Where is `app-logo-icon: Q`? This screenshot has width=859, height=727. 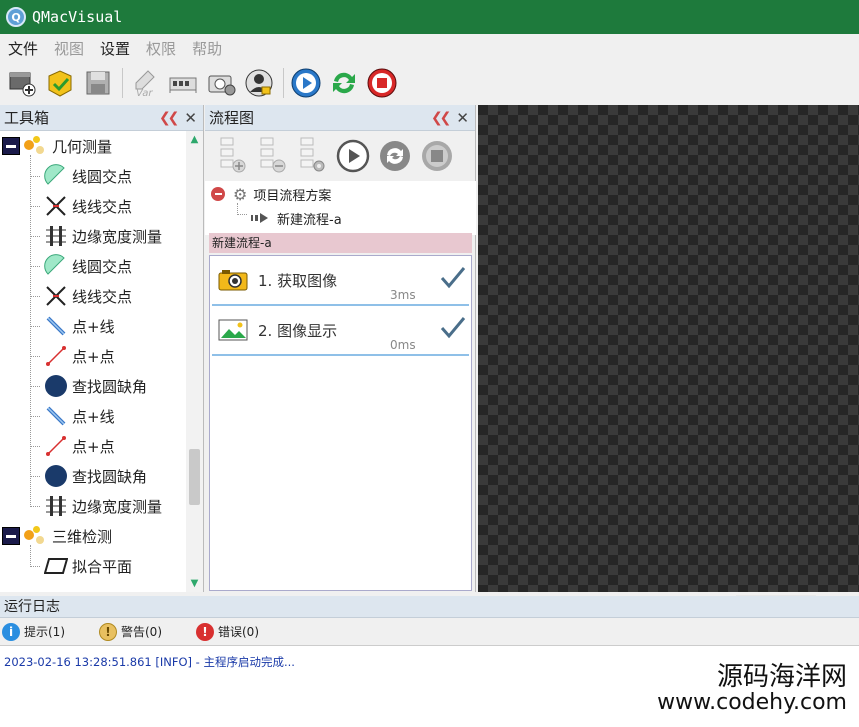 app-logo-icon: Q is located at coordinates (16, 17).